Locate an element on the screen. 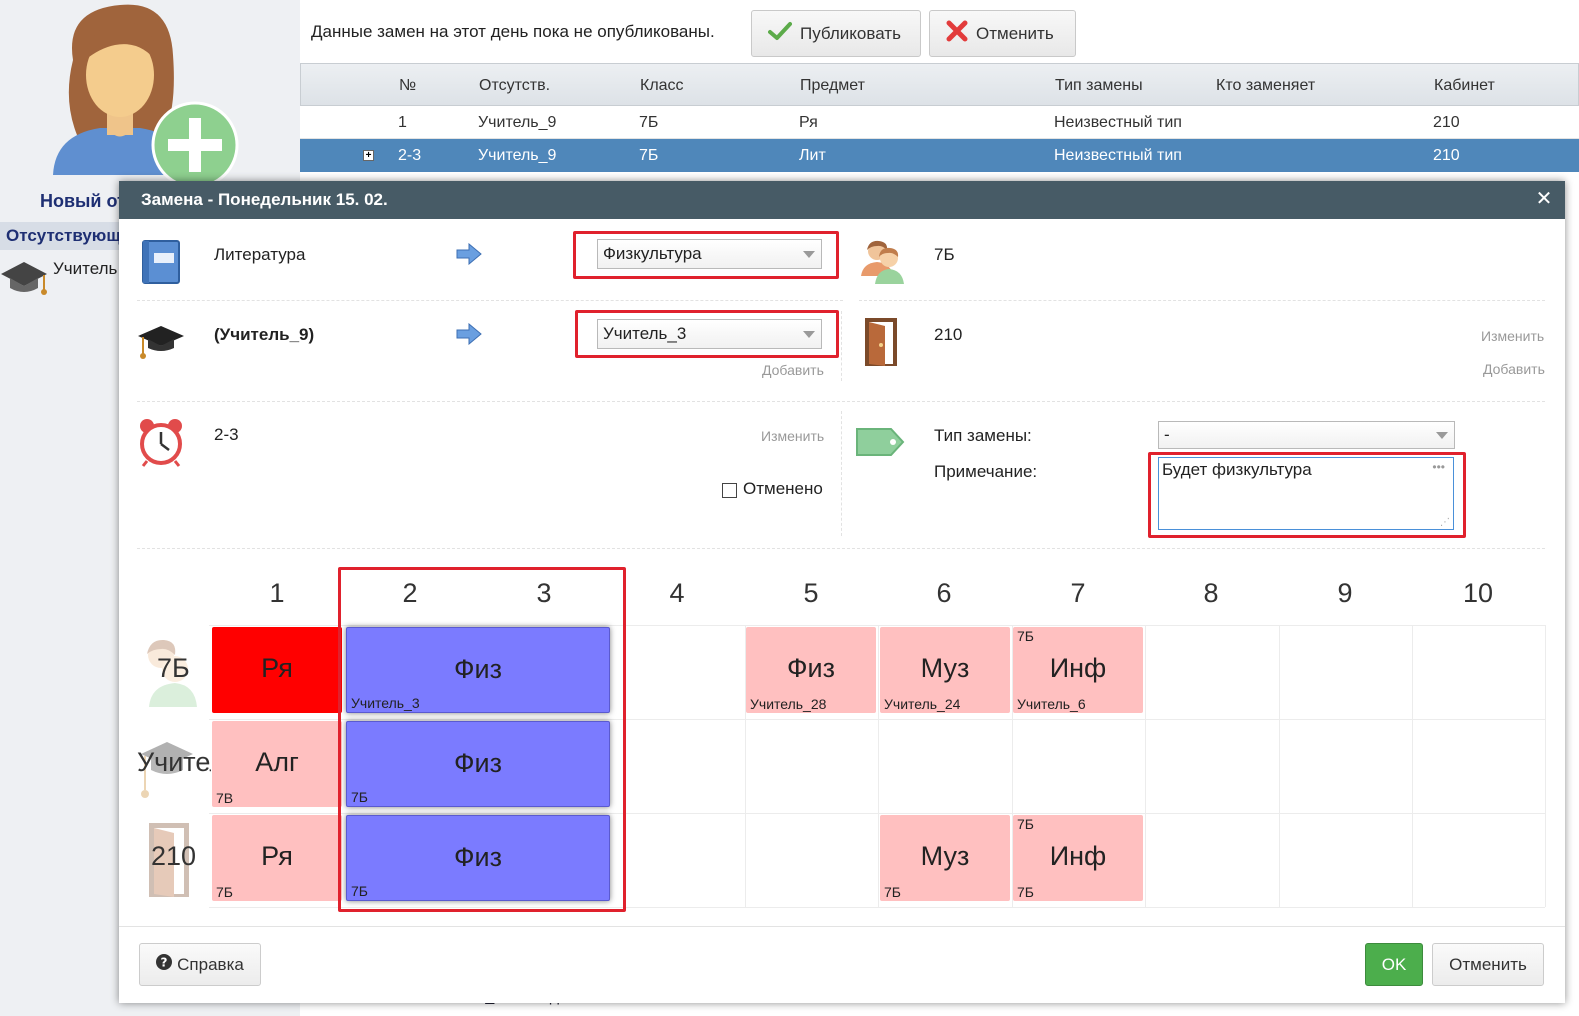 The height and width of the screenshot is (1016, 1579). lesson-subject: Ря is located at coordinates (277, 668).